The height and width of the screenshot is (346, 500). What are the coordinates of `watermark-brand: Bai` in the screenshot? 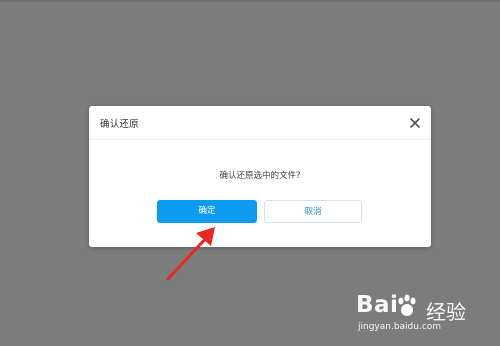 It's located at (377, 305).